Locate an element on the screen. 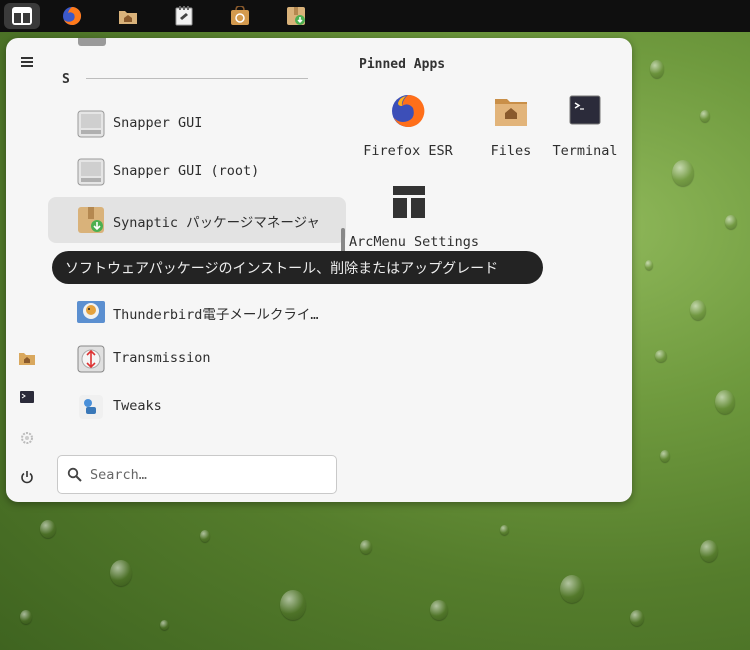 The image size is (750, 650). app-label: Snapper GUI (root) is located at coordinates (186, 171).